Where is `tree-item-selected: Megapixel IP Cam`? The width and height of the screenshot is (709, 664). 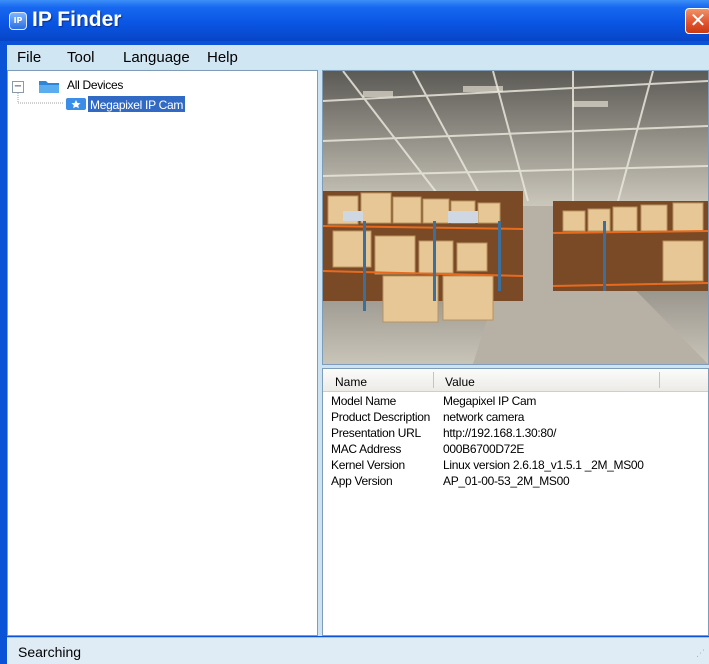 tree-item-selected: Megapixel IP Cam is located at coordinates (137, 104).